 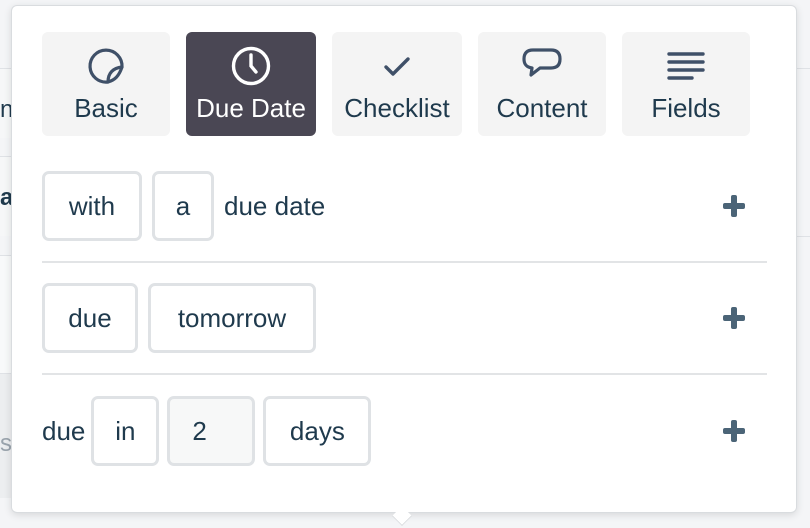 I want to click on article-chip: a, so click(x=183, y=206).